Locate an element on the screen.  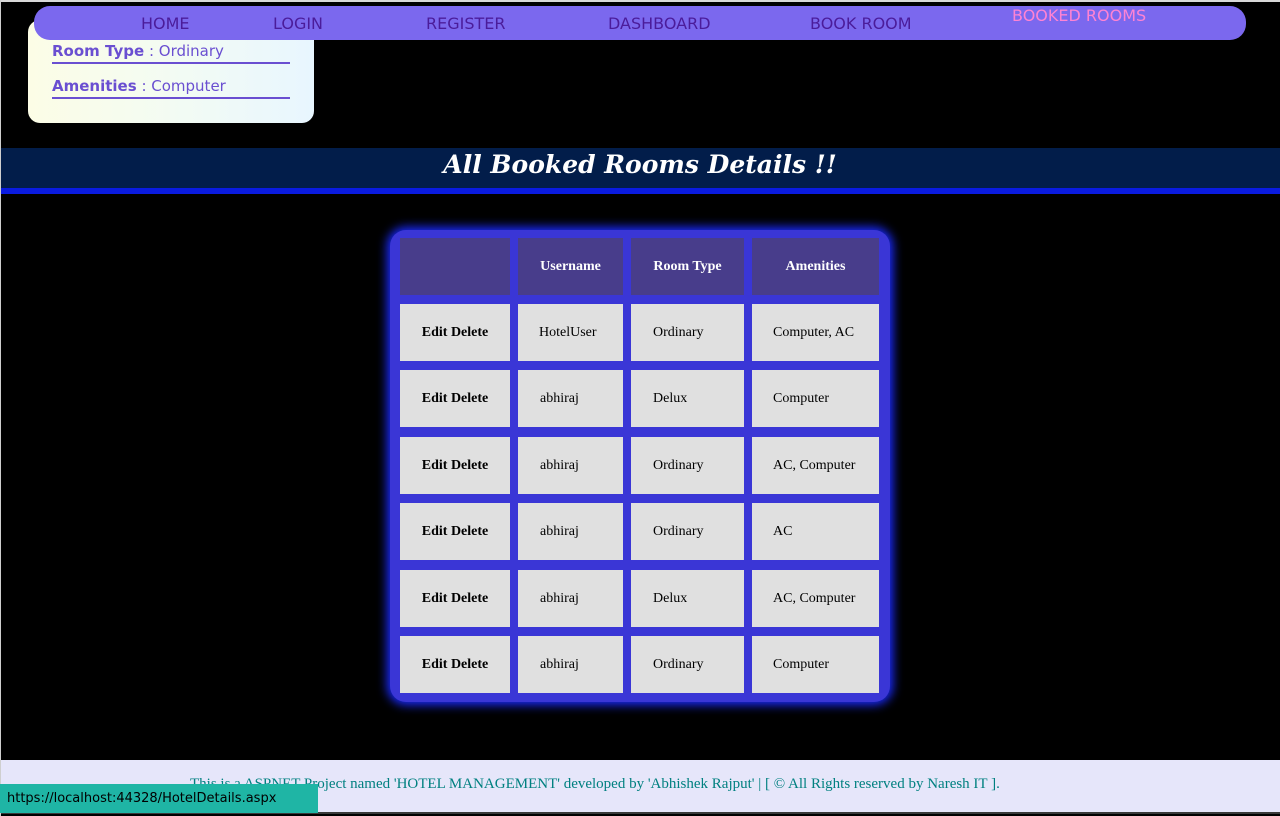
header-amenities: Amenities is located at coordinates (815, 266).